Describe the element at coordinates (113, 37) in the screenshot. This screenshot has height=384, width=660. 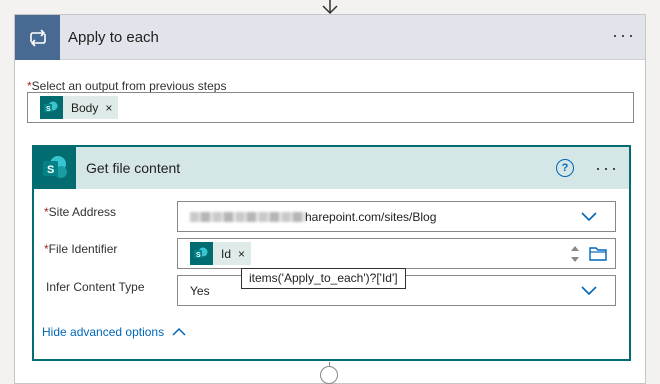
I see `apply-to-each-title: Apply to each` at that location.